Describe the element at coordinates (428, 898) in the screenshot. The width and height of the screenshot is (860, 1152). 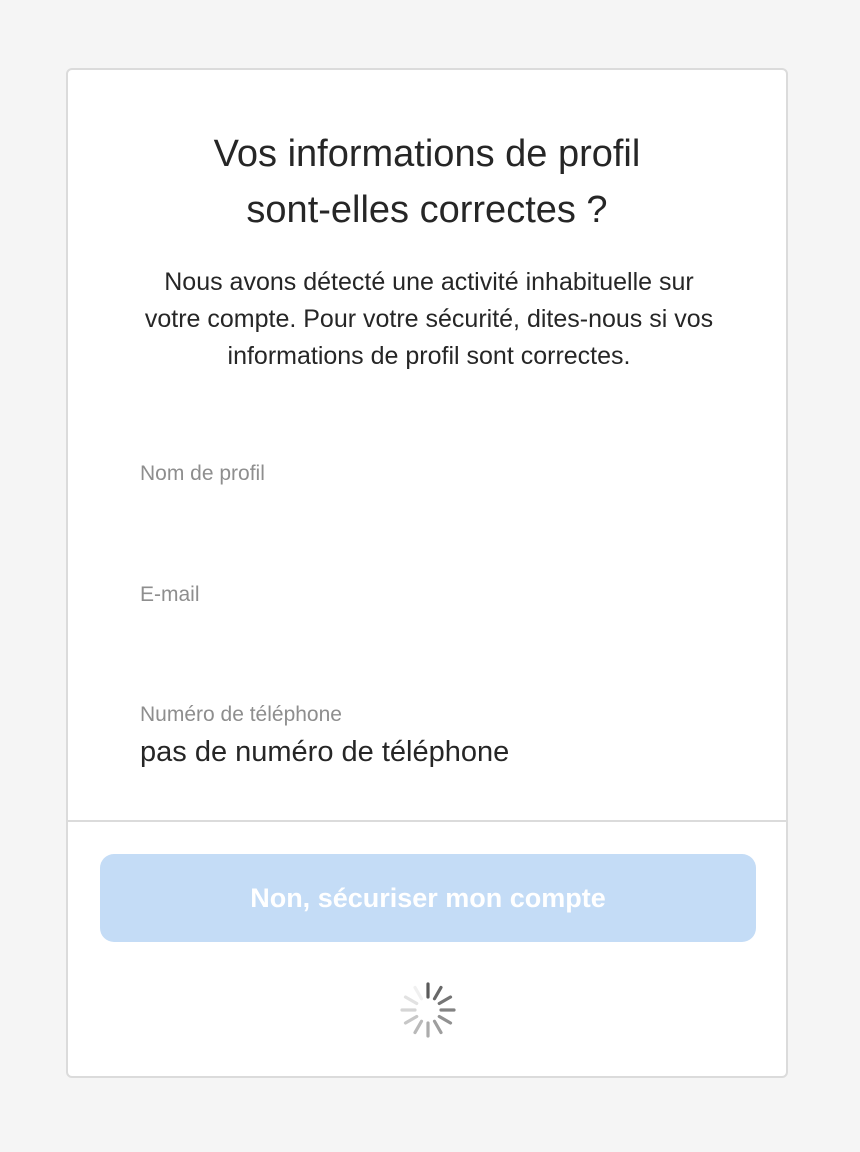
I see `secure-account-button: Non, sécuriser mon compte` at that location.